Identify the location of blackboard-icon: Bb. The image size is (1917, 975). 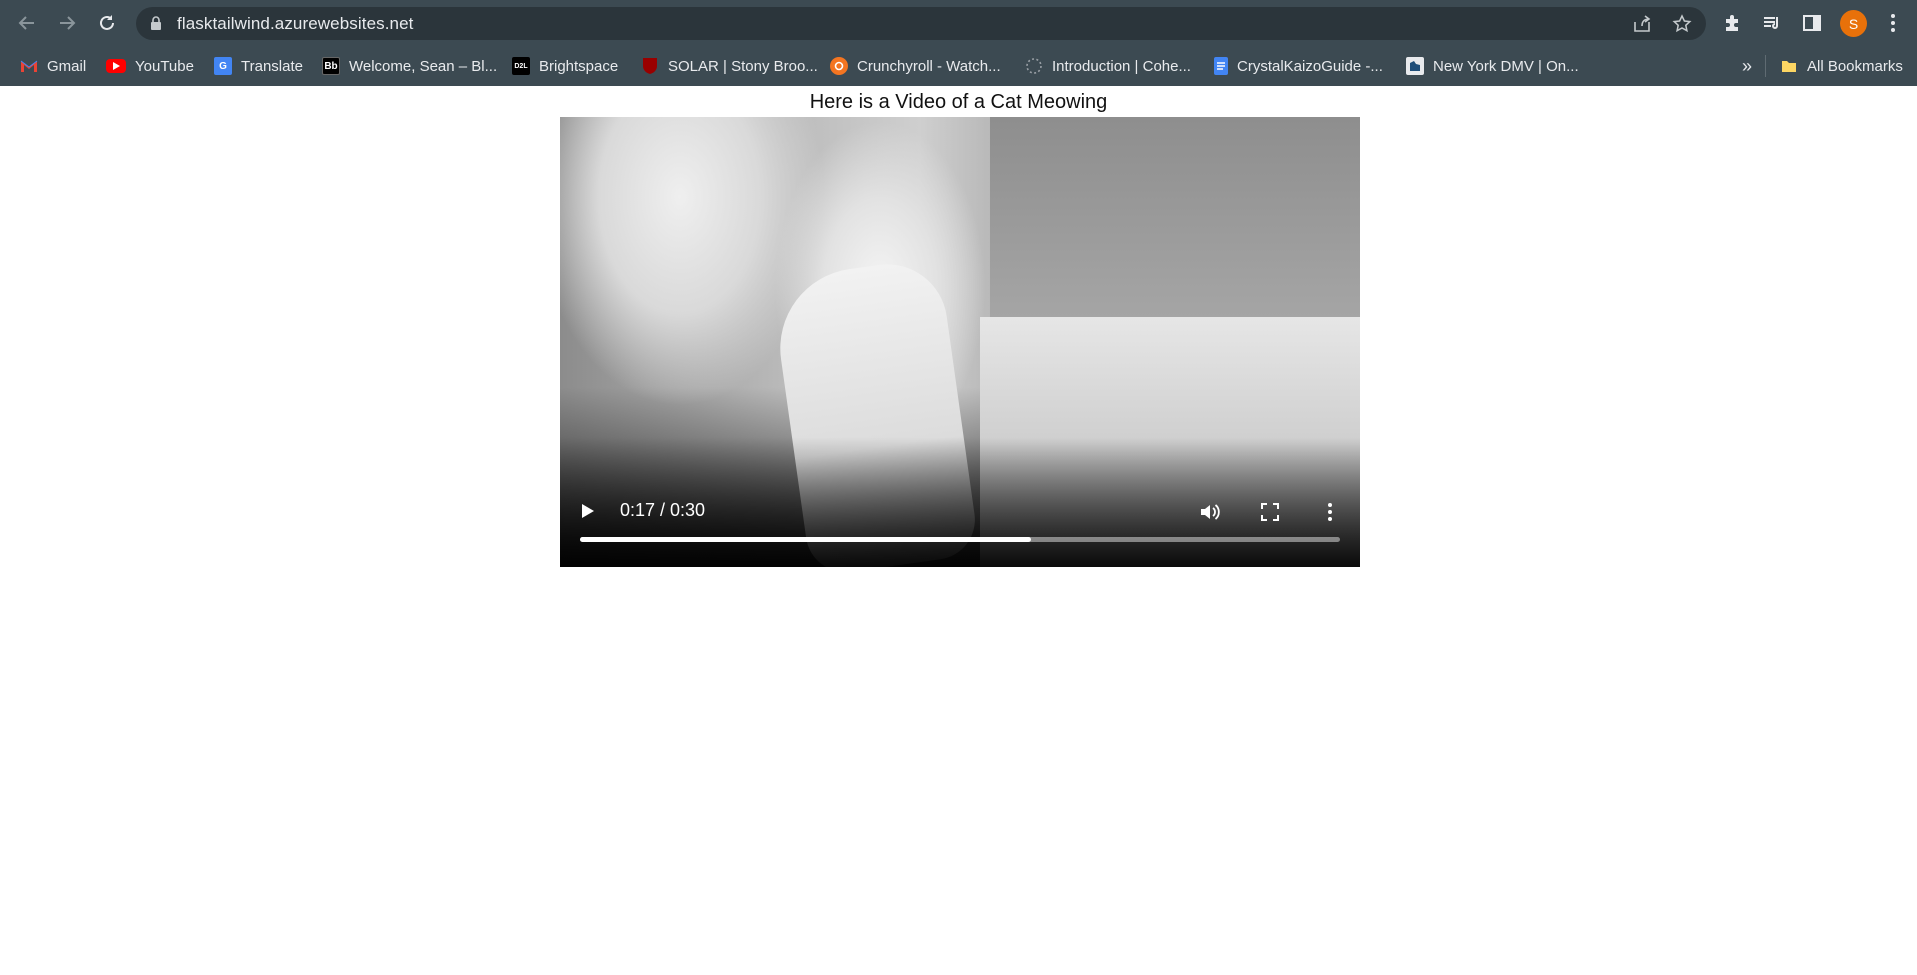
(331, 66).